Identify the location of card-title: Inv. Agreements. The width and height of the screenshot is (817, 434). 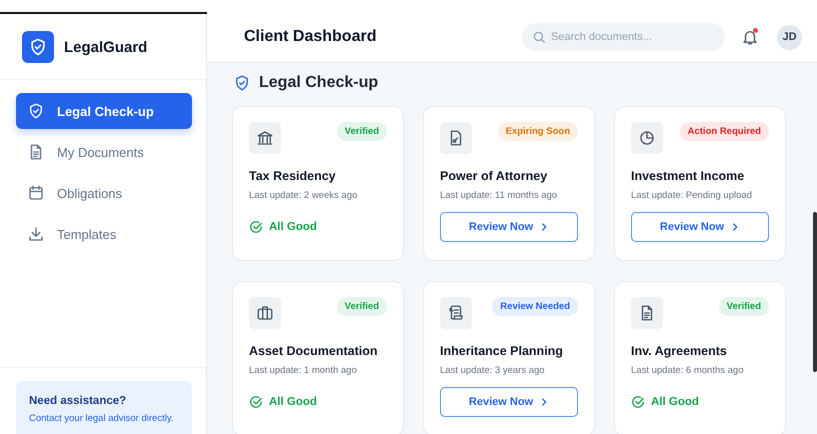
(679, 351).